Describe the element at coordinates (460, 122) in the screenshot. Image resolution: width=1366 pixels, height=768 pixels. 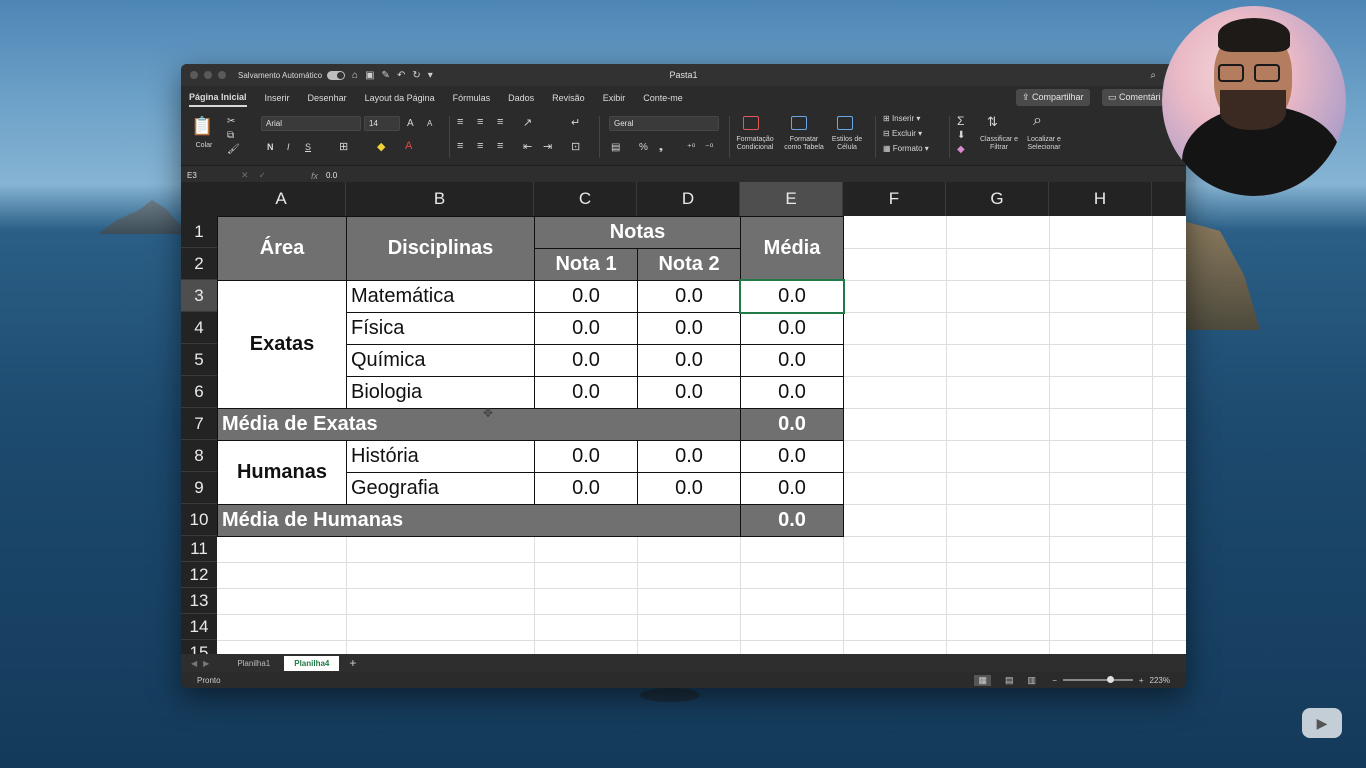
I see `align-top-icon: ≡` at that location.